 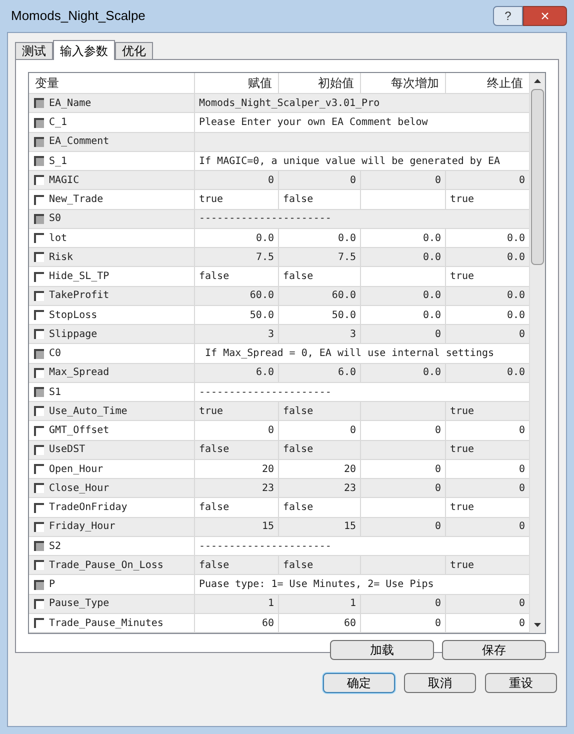 I want to click on scroll-down-icon, so click(x=537, y=625).